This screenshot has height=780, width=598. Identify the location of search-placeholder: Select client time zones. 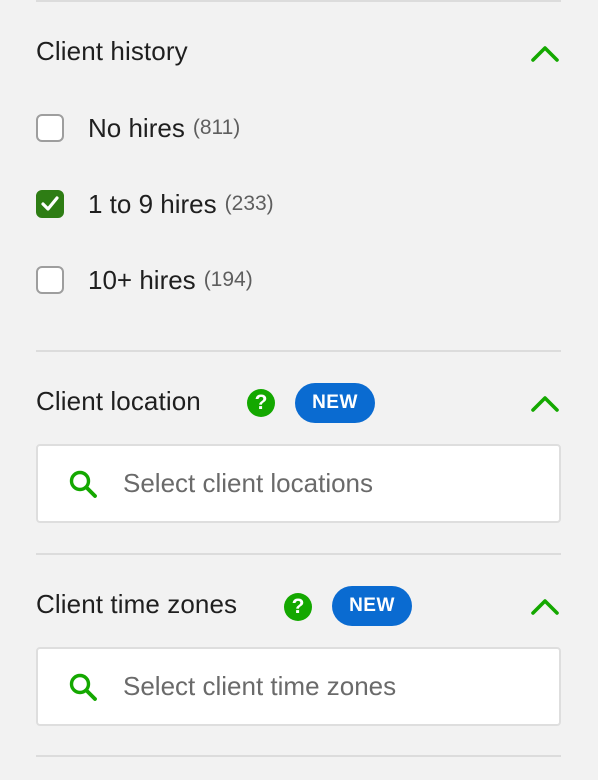
(260, 686).